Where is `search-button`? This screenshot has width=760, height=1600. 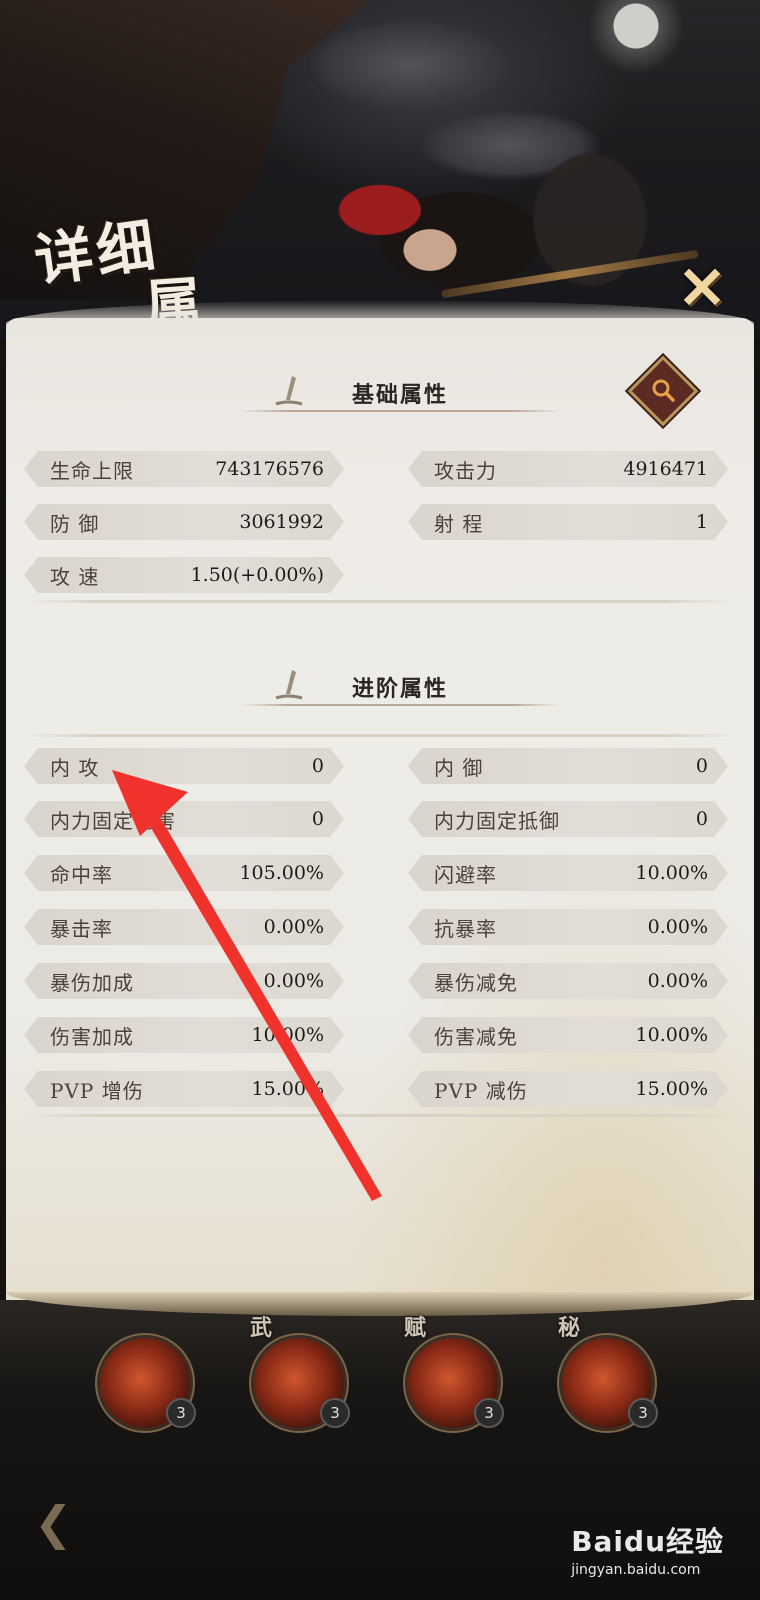 search-button is located at coordinates (663, 391).